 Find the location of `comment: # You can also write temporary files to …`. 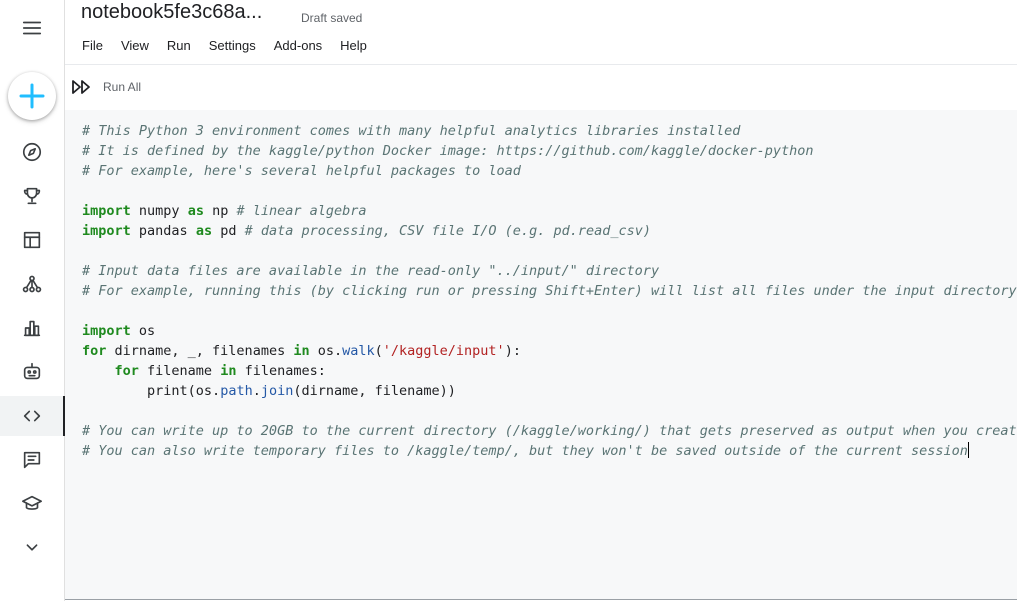

comment: # You can also write temporary files to … is located at coordinates (525, 451).